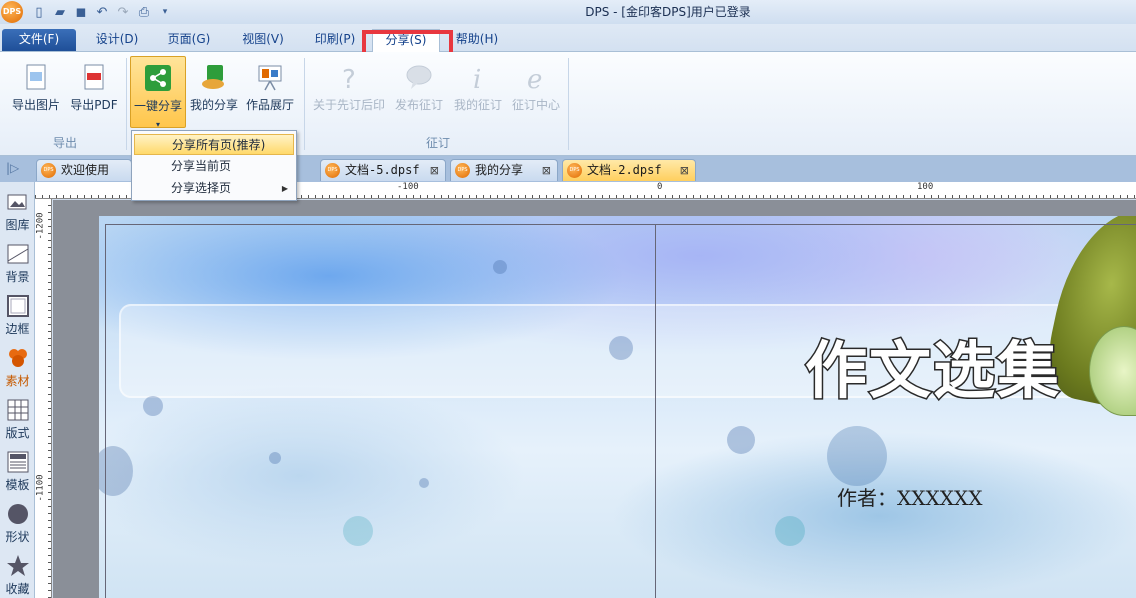  Describe the element at coordinates (201, 188) in the screenshot. I see `share-selected-pages-label: 分享选择页` at that location.